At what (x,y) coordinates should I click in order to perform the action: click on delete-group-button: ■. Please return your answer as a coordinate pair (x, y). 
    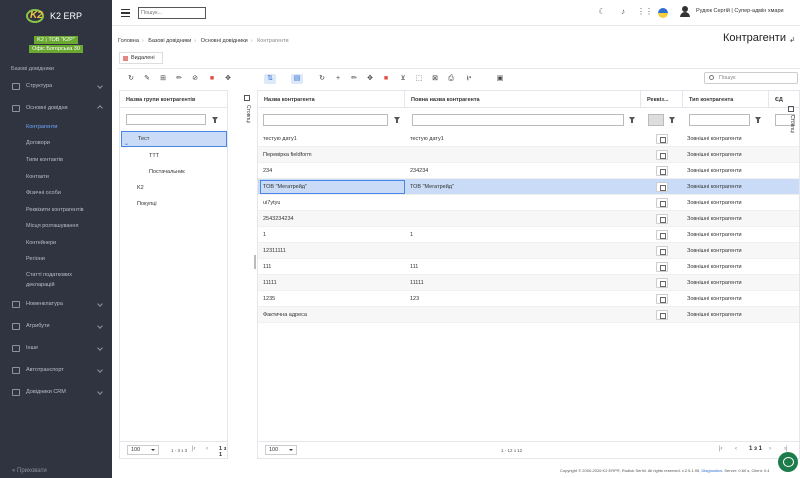
    Looking at the image, I should click on (212, 79).